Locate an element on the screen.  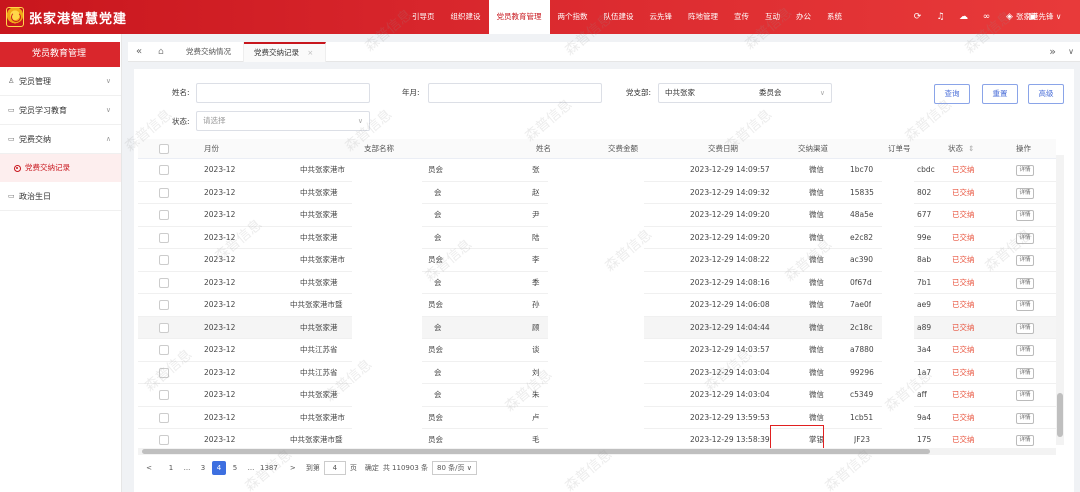
nav-item-0: 引导页 is located at coordinates (423, 17).